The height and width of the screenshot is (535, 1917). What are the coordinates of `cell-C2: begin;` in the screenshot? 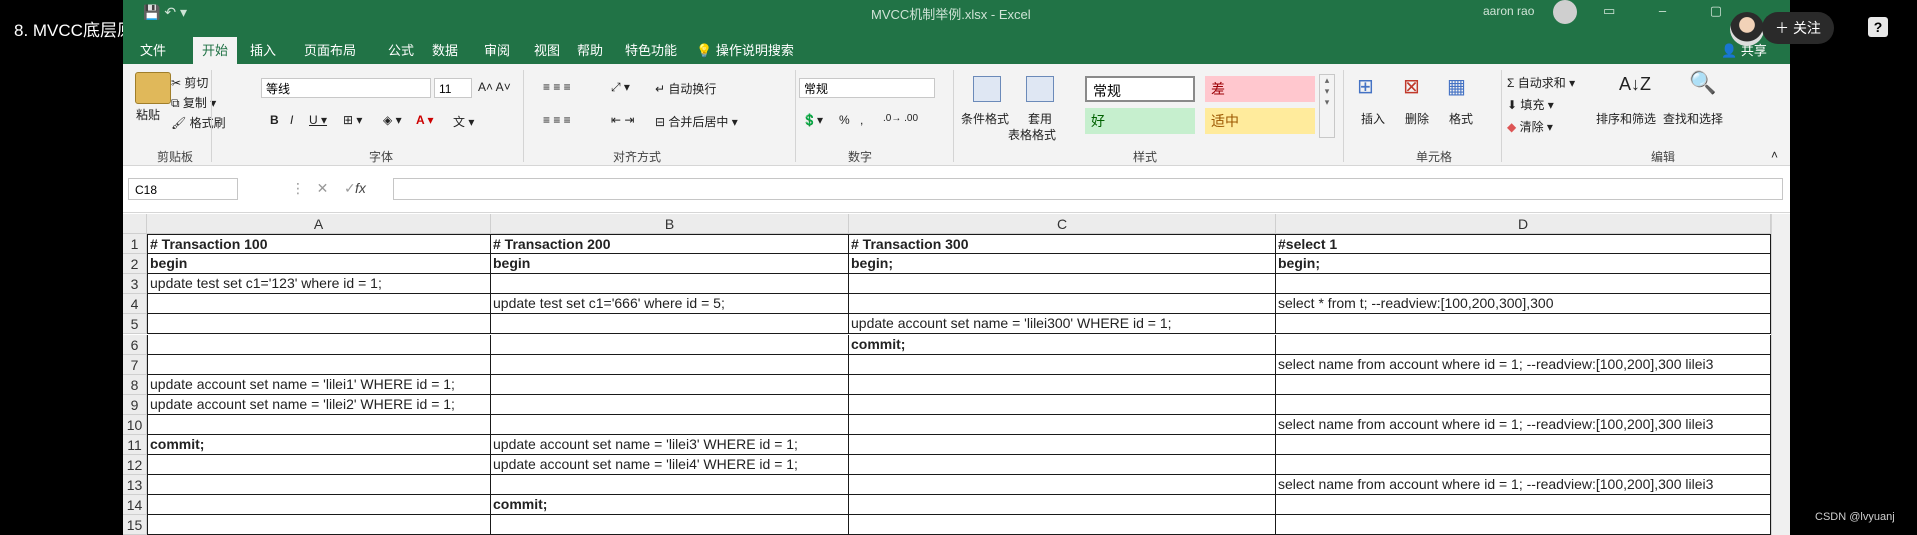 It's located at (1062, 264).